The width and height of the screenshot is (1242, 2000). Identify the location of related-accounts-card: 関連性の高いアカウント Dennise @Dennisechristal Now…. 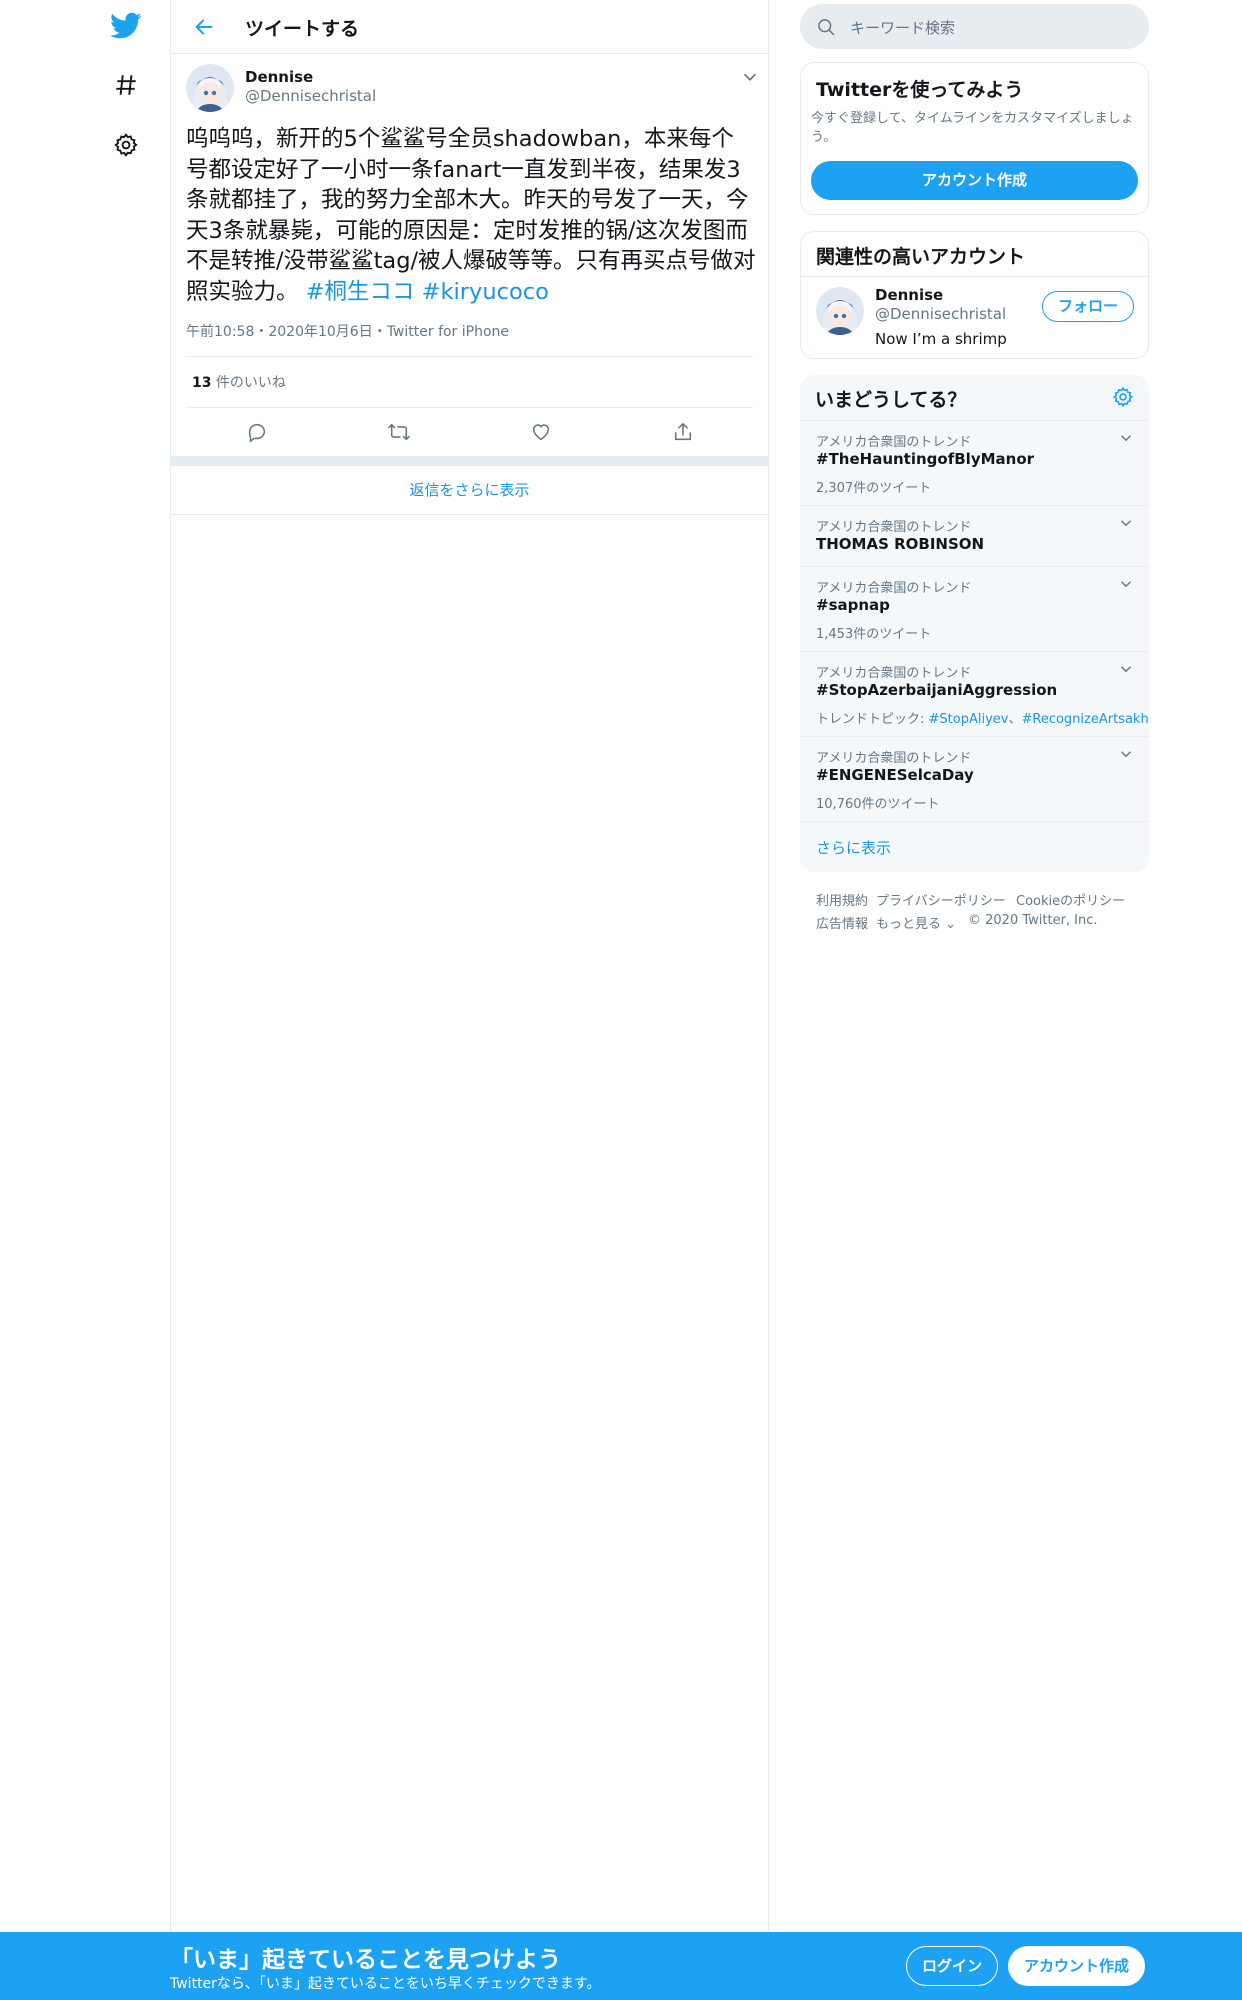
(974, 295).